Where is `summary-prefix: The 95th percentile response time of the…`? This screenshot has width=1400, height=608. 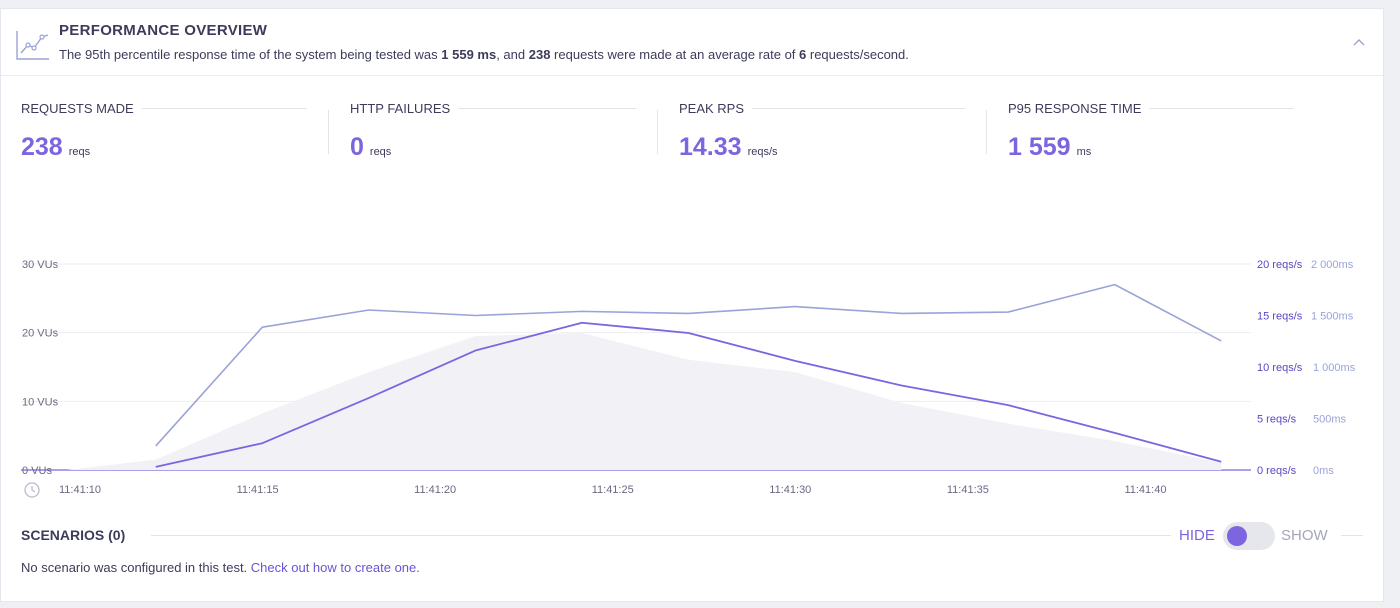
summary-prefix: The 95th percentile response time of the… is located at coordinates (250, 54).